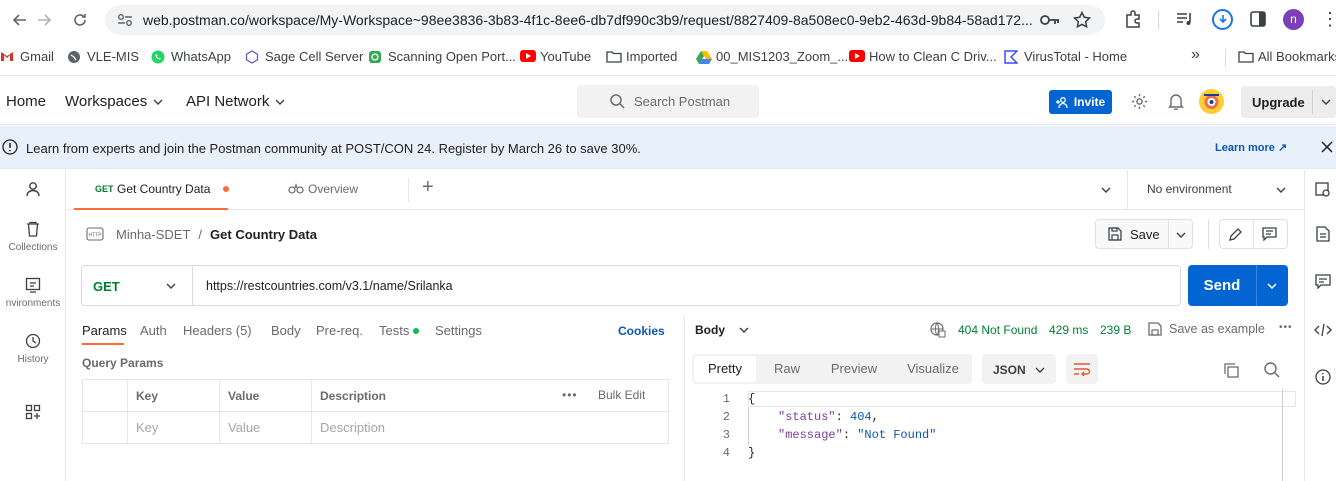 The width and height of the screenshot is (1336, 481). What do you see at coordinates (235, 101) in the screenshot?
I see `nav-api-network: API Network` at bounding box center [235, 101].